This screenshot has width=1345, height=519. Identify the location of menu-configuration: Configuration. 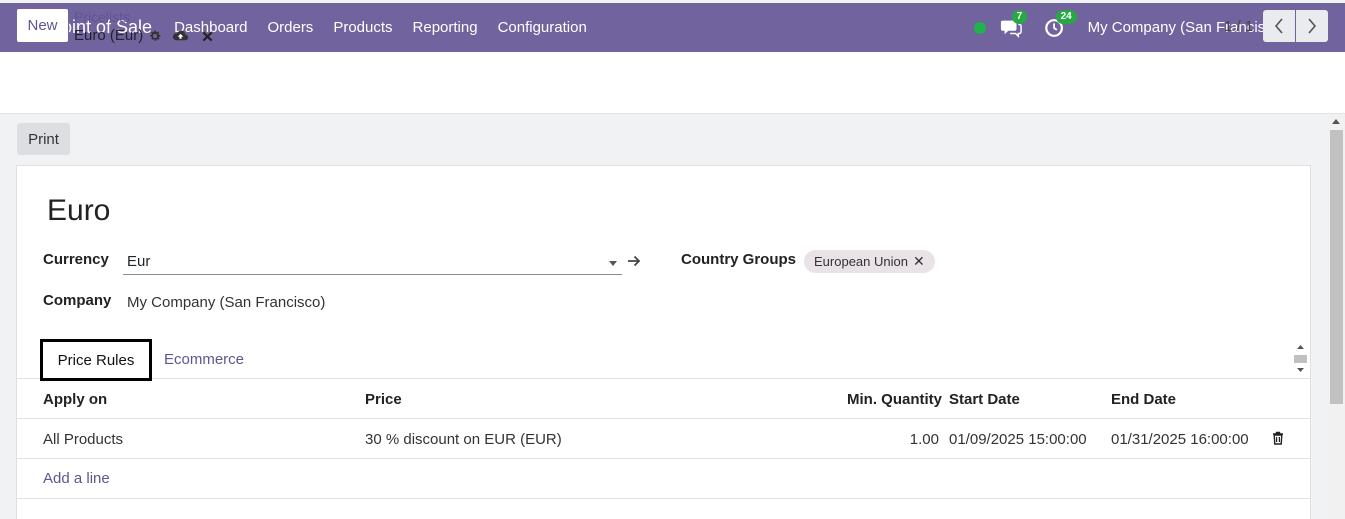
(542, 27).